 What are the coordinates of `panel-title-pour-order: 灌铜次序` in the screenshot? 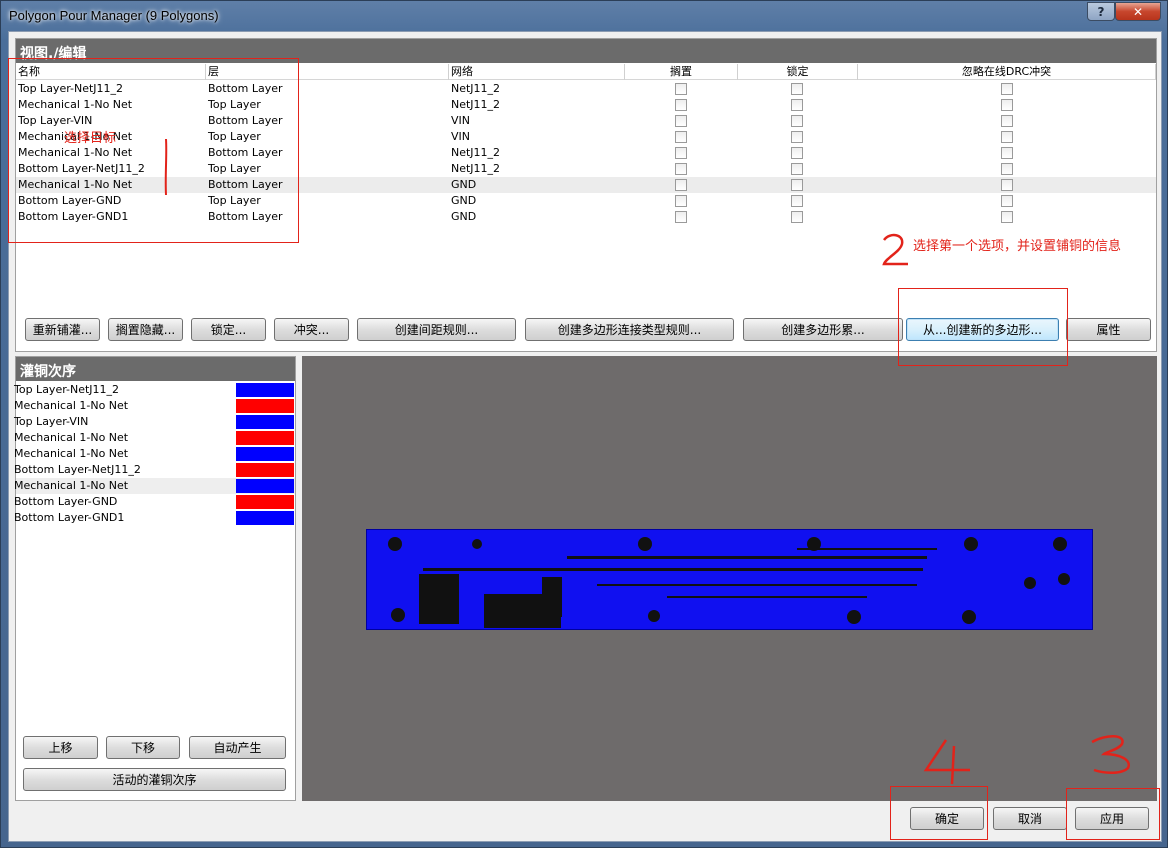 It's located at (155, 369).